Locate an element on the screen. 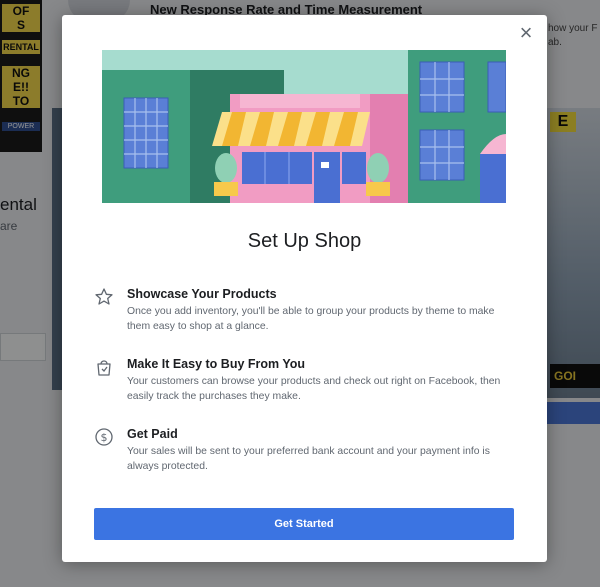  shopping-bag-icon is located at coordinates (104, 368).